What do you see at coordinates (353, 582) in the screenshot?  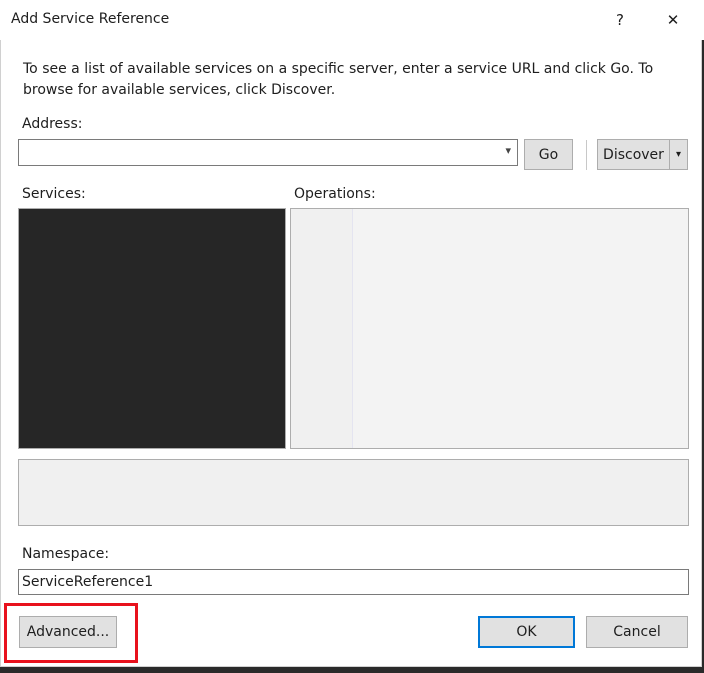 I see `namespace-field: ServiceReference1` at bounding box center [353, 582].